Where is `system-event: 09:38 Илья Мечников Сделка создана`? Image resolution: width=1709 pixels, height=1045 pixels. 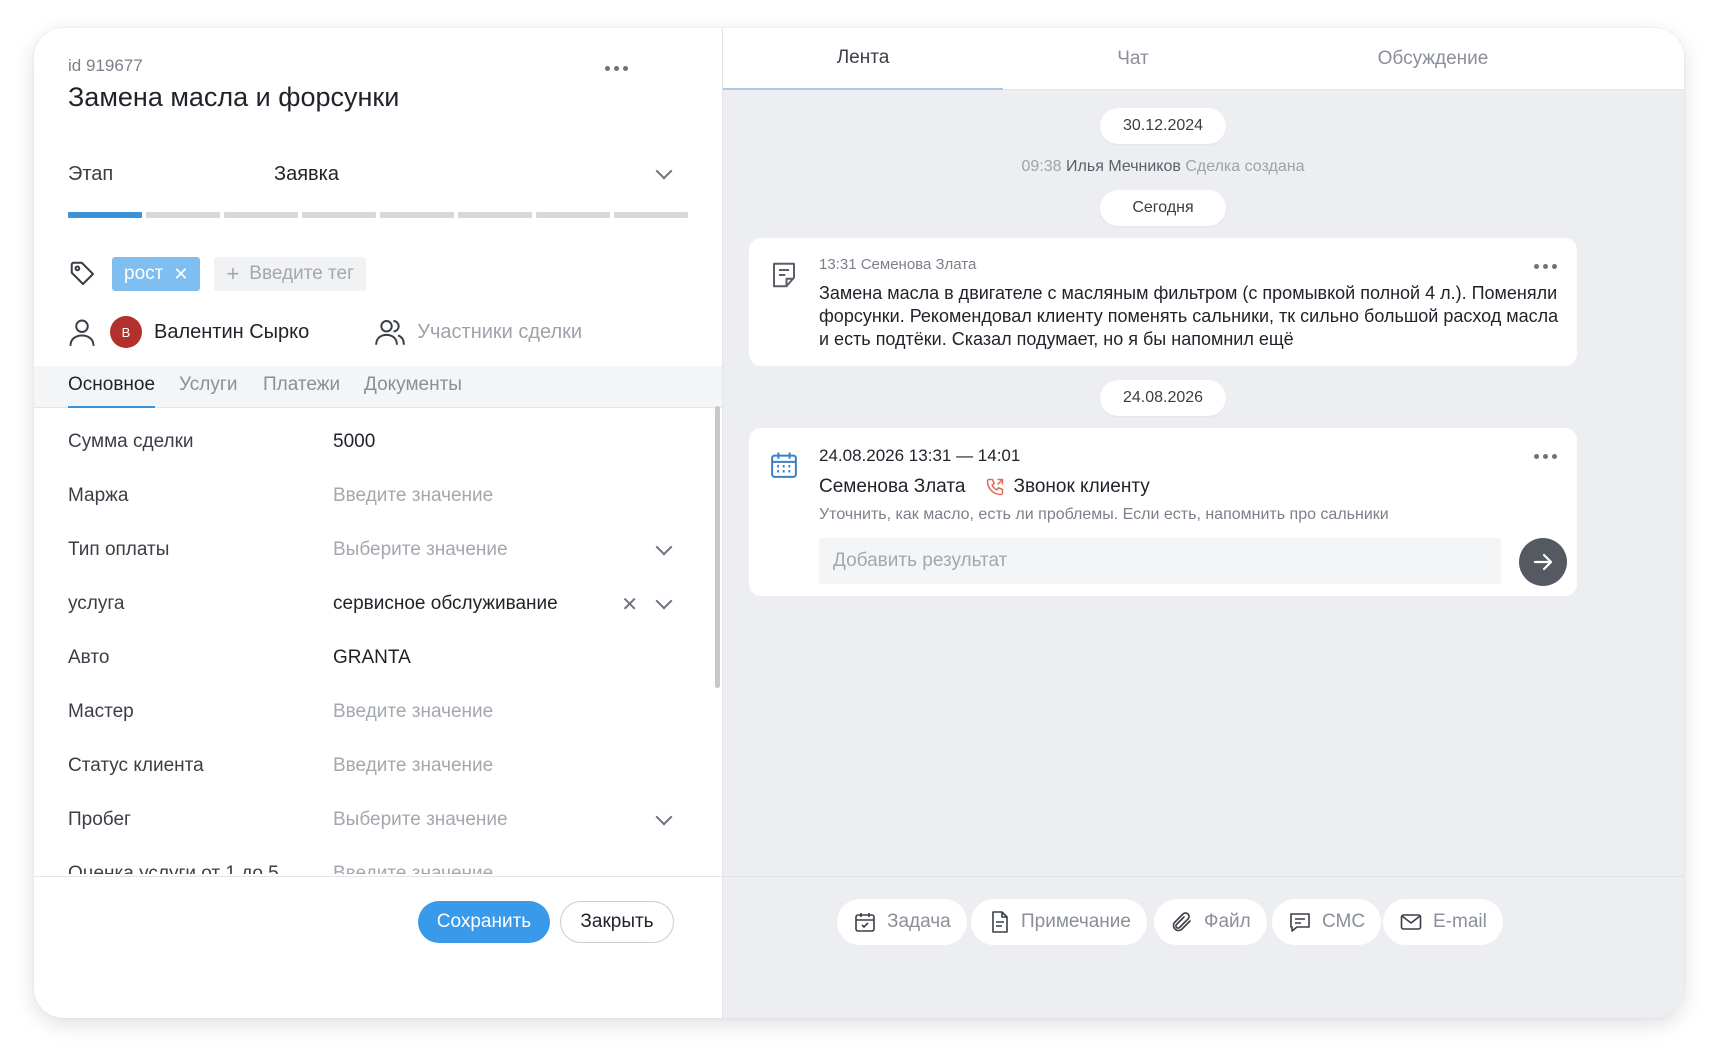 system-event: 09:38 Илья Мечников Сделка создана is located at coordinates (1163, 167).